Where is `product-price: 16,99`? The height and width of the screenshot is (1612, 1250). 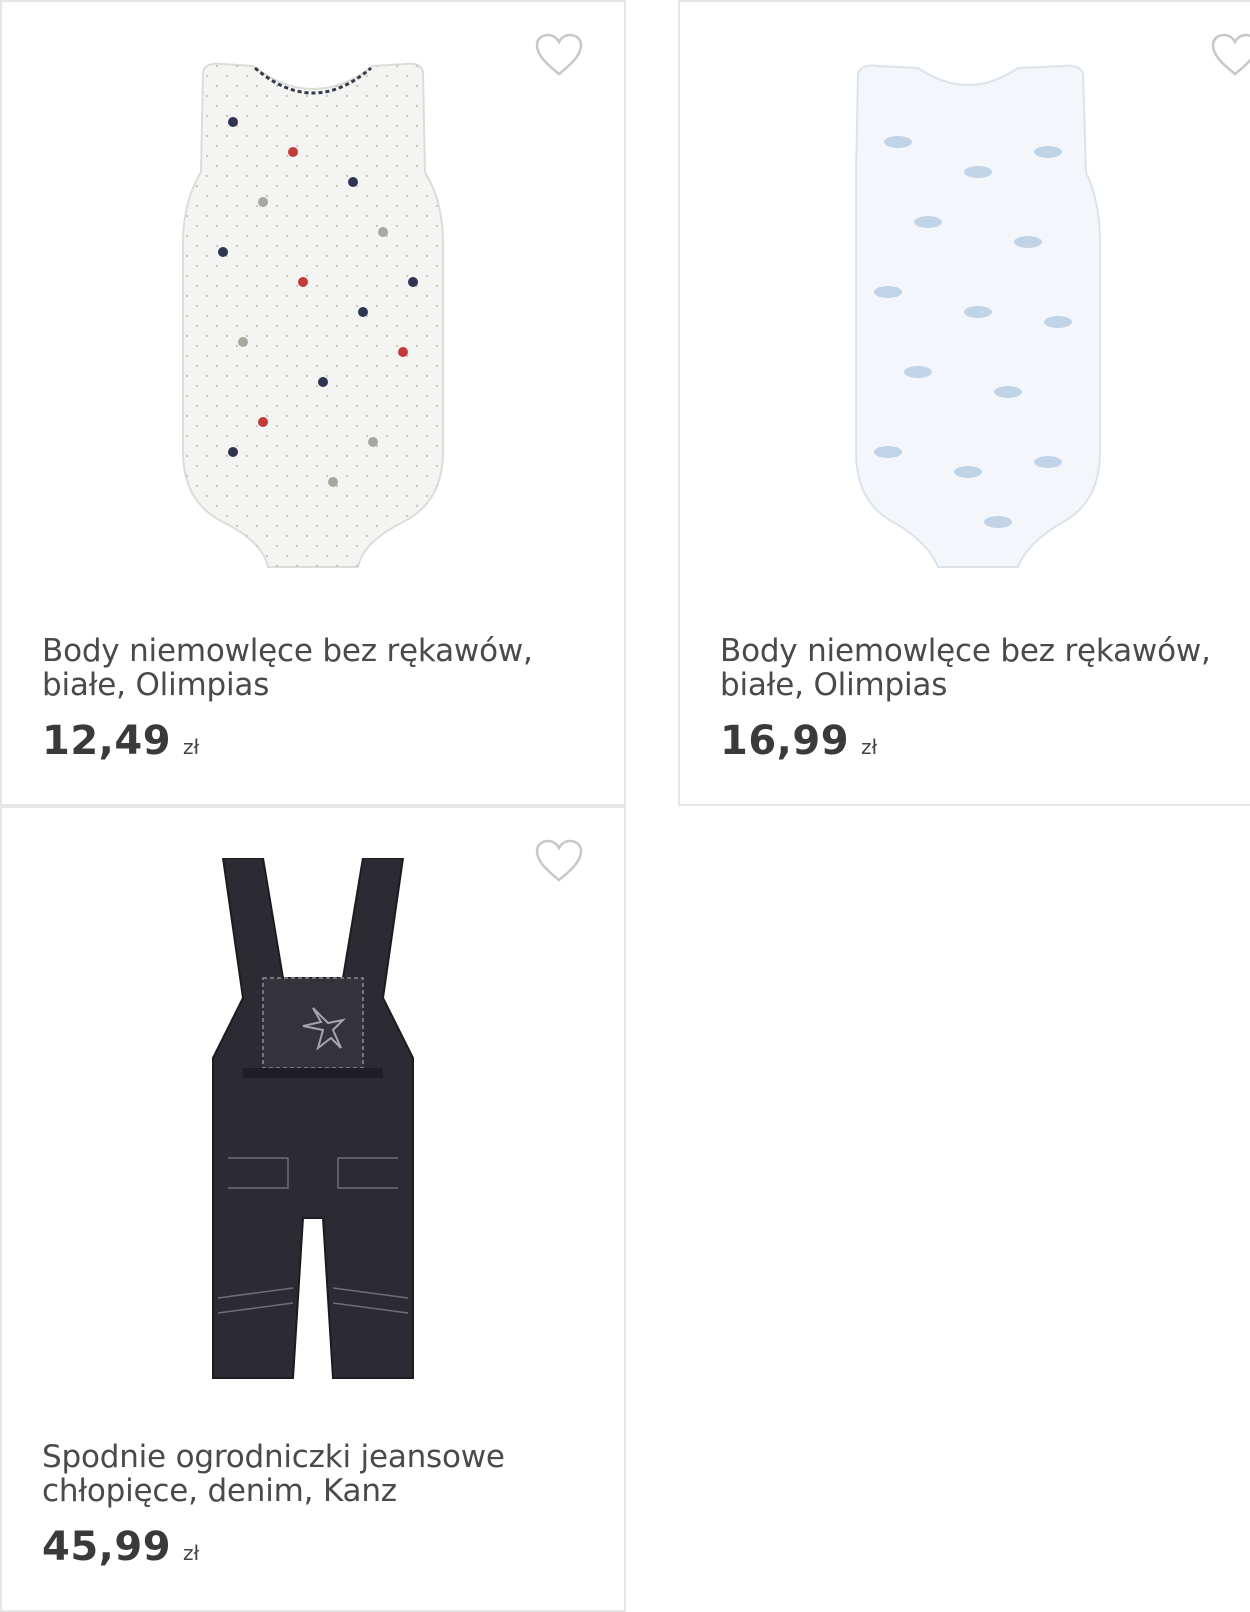
product-price: 16,99 is located at coordinates (785, 741).